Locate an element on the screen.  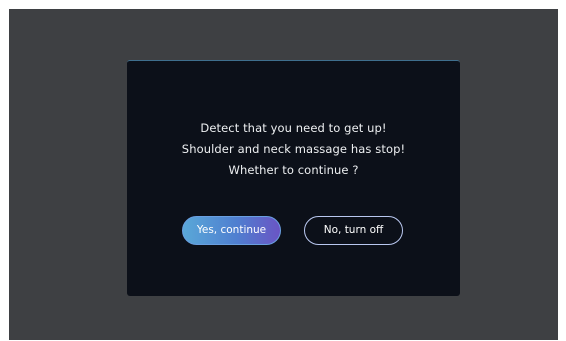
message-line-massage-stopped: Shoulder and neck massage has stop! is located at coordinates (293, 149).